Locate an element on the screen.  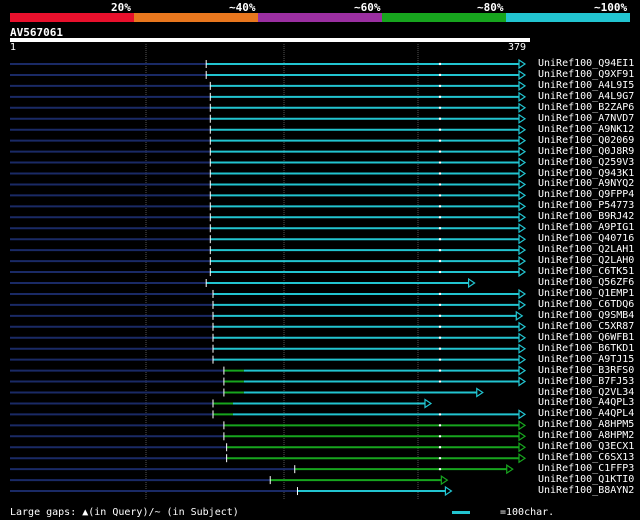
hit-name: UniRef100_A4QPL4 is located at coordinates (586, 413).